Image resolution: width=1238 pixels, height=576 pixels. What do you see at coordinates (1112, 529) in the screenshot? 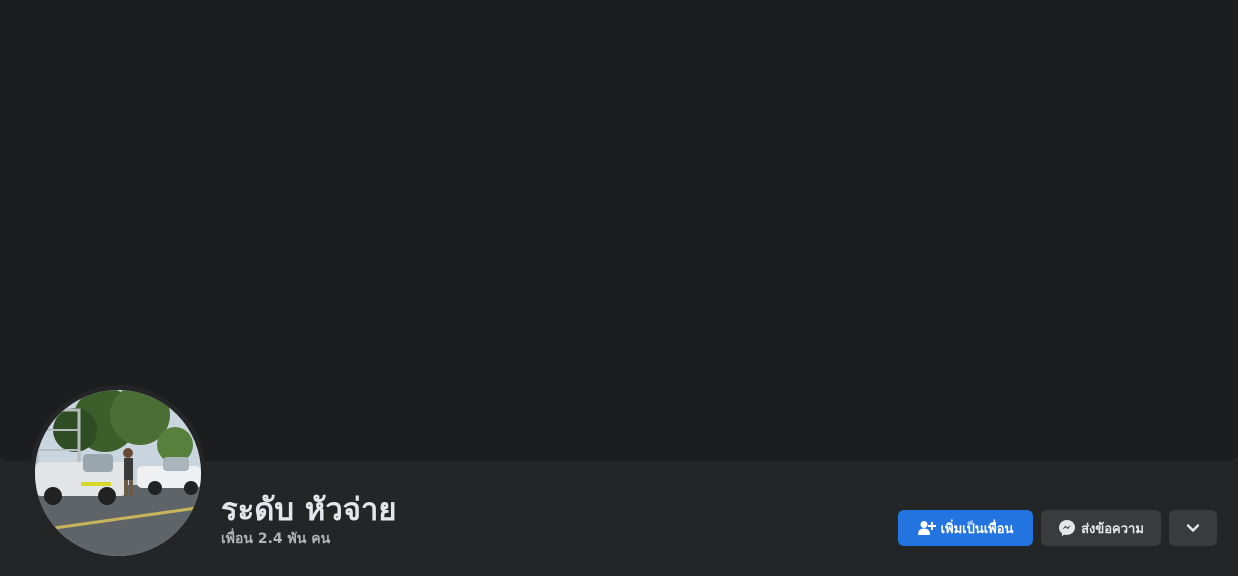
I see `message-label: ส่งข้อความ` at bounding box center [1112, 529].